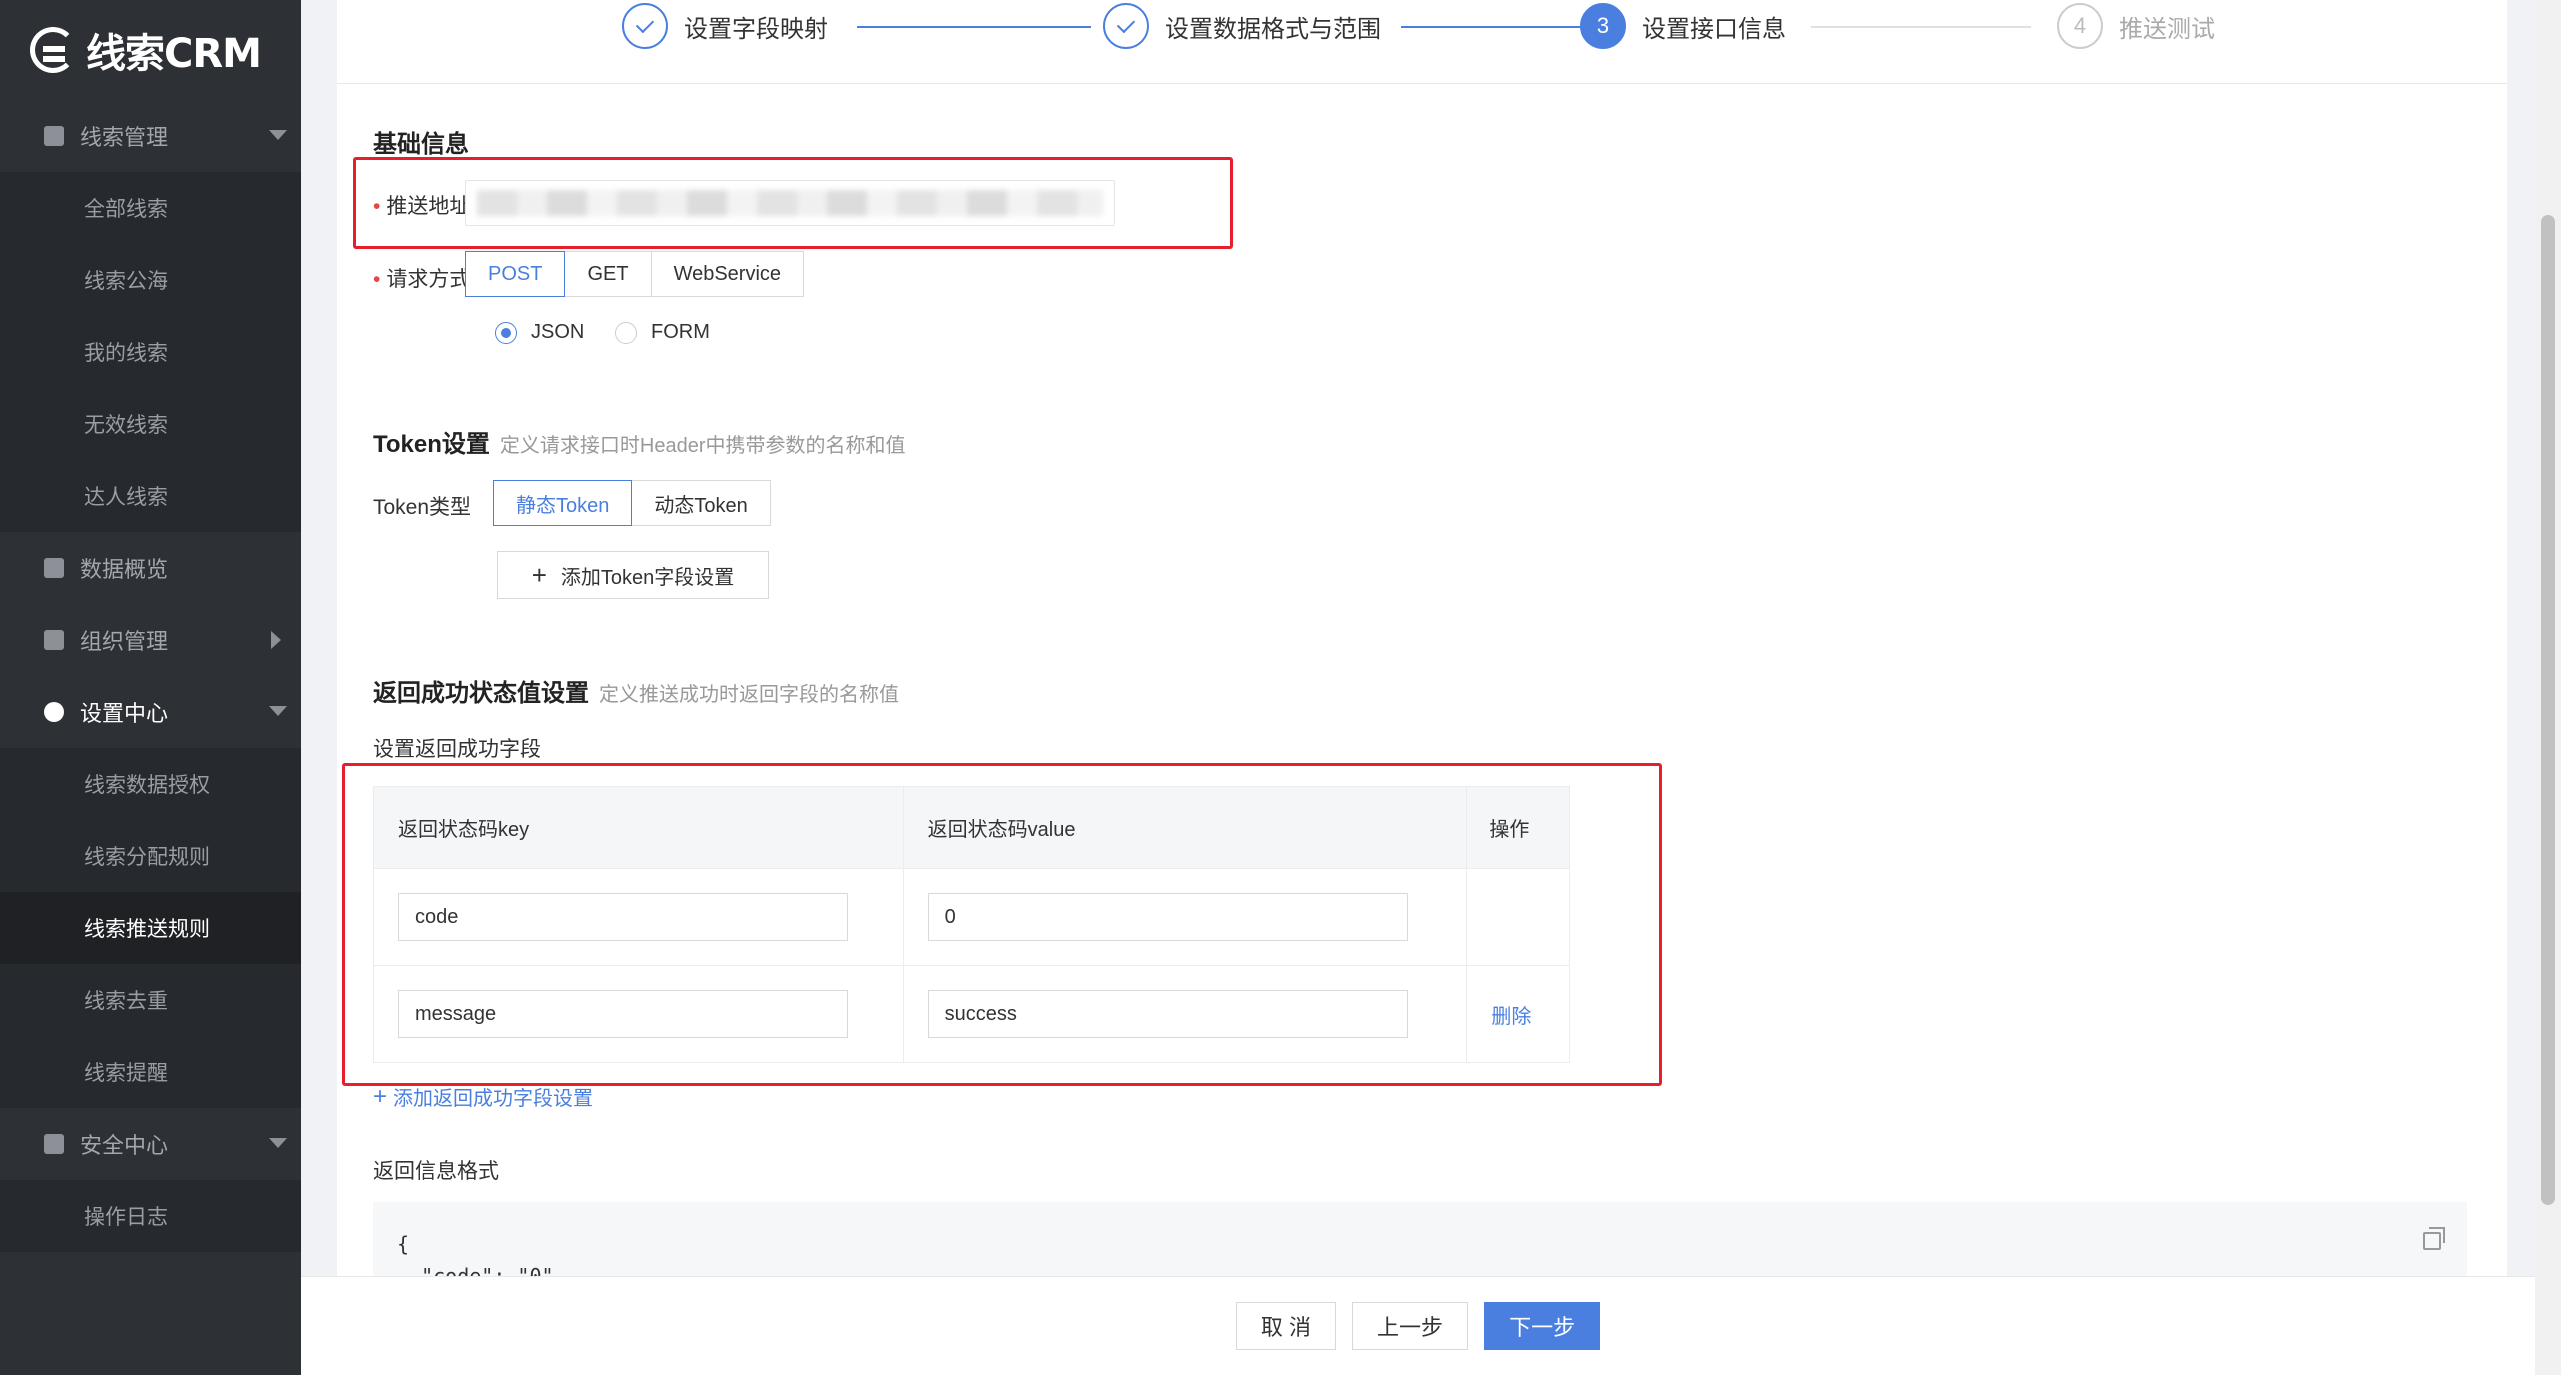 This screenshot has height=1375, width=2561. I want to click on add-success-label: 添加返回成功字段设置, so click(493, 1099).